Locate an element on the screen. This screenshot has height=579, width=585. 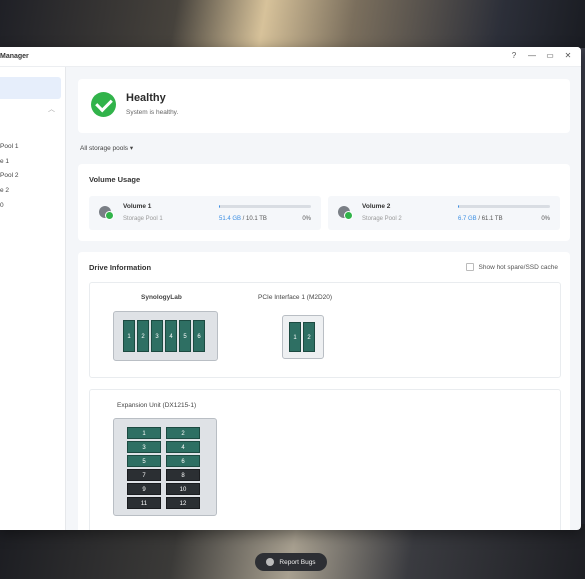
device-label-pcie: PCIe Interface 1 (M2D20) is located at coordinates (295, 297).